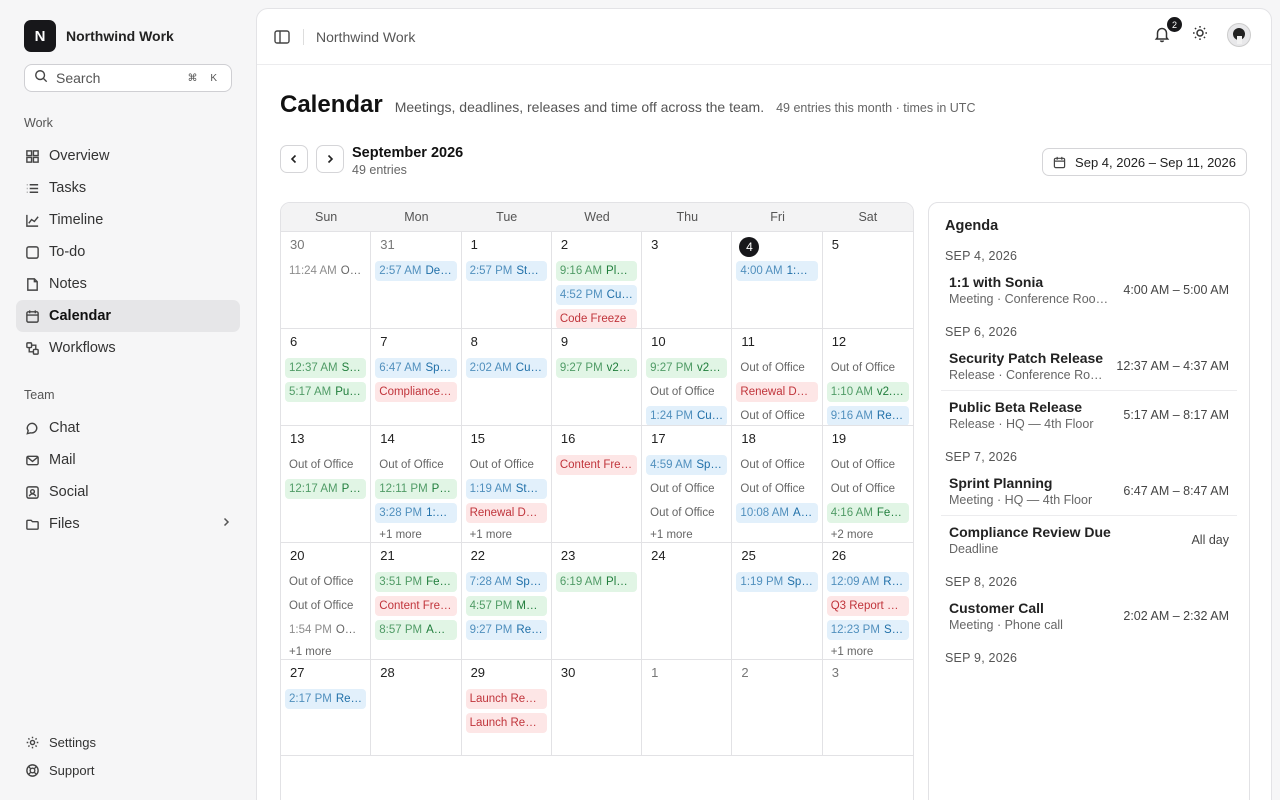 The width and height of the screenshot is (1280, 800). Describe the element at coordinates (416, 707) in the screenshot. I see `calendar-day: 28` at that location.